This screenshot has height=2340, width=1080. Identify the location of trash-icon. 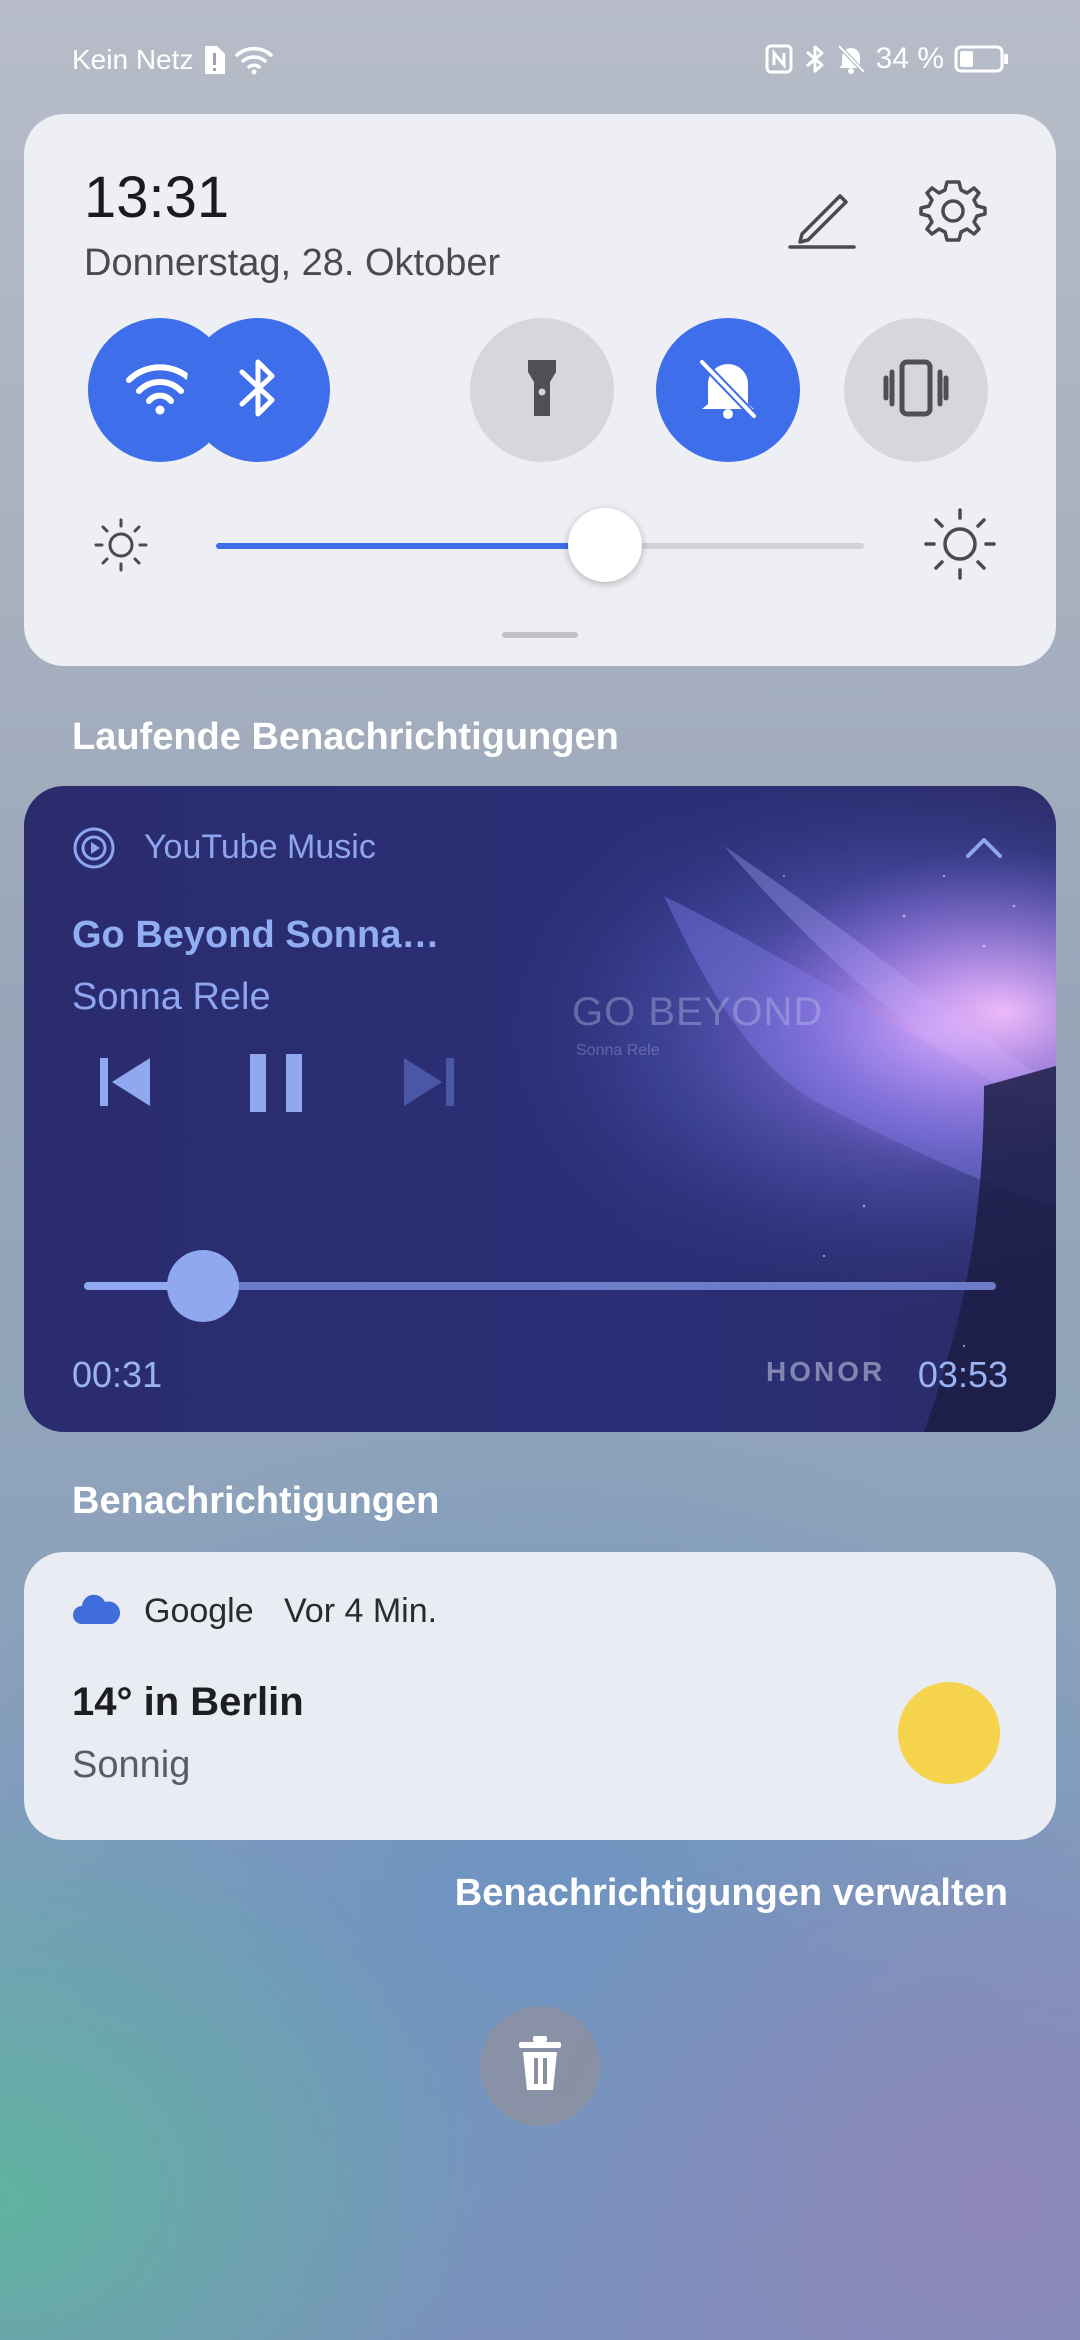
(540, 2066).